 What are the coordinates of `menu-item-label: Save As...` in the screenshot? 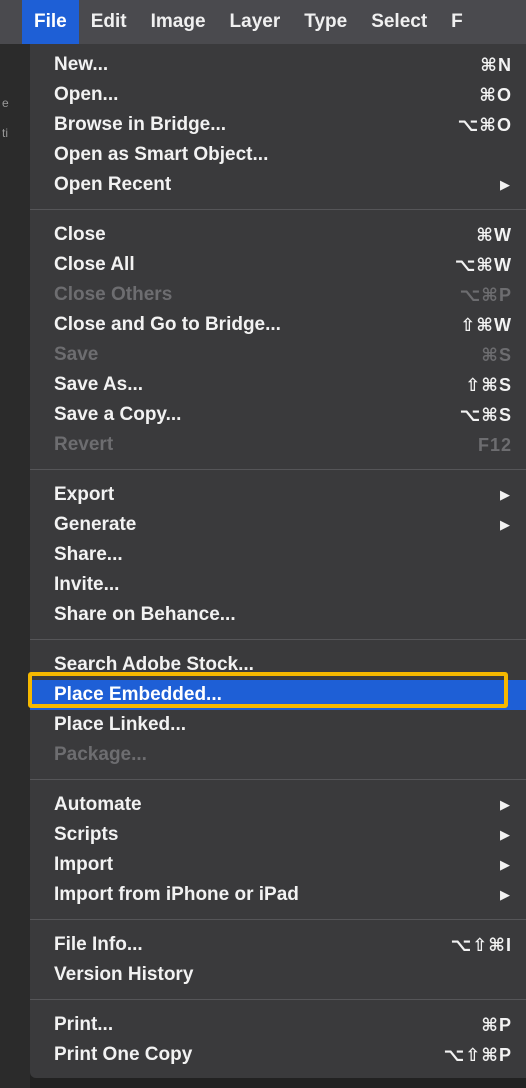 It's located at (99, 384).